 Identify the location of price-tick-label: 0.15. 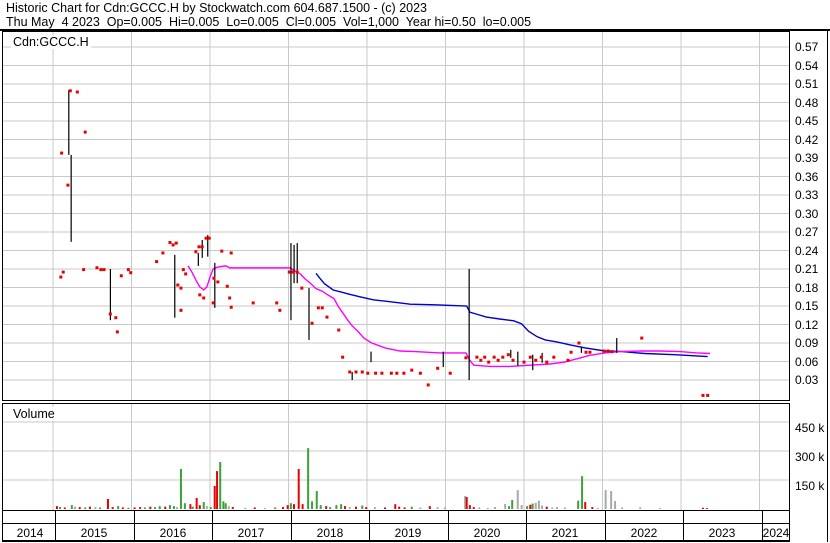
(807, 306).